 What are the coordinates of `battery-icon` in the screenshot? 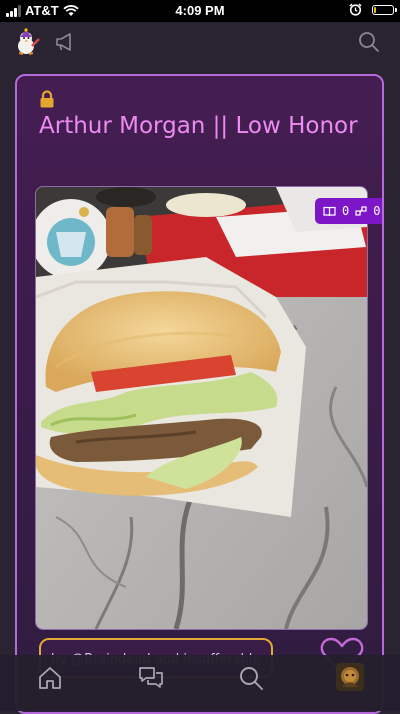 It's located at (384, 9).